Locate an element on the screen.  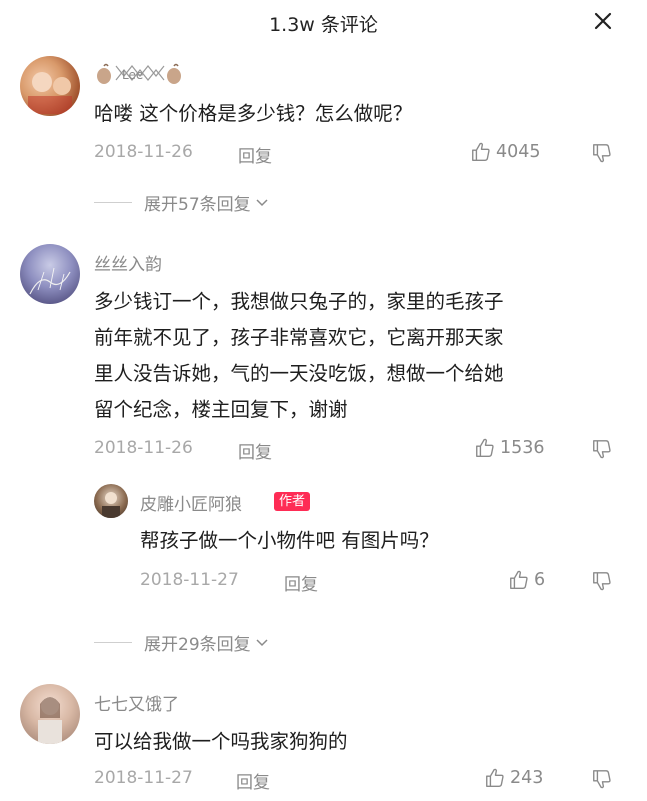
author-badge: 作者 is located at coordinates (292, 501).